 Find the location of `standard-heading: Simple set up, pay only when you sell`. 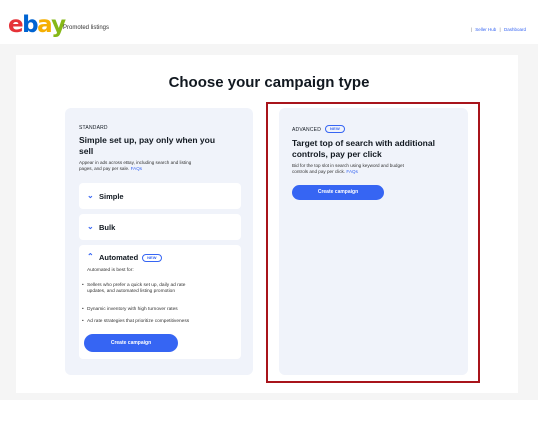

standard-heading: Simple set up, pay only when you sell is located at coordinates (147, 145).